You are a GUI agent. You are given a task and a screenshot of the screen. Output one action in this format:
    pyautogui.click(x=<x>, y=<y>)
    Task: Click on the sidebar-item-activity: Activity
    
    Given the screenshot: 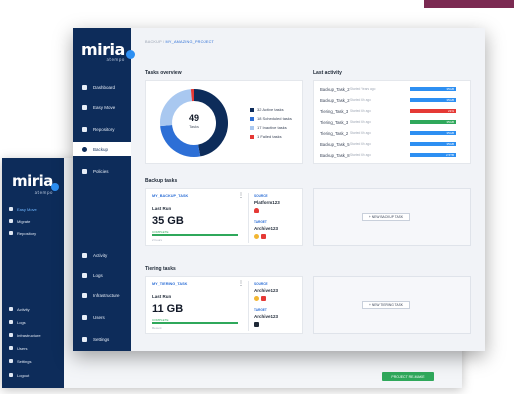 What is the action you would take?
    pyautogui.click(x=102, y=255)
    